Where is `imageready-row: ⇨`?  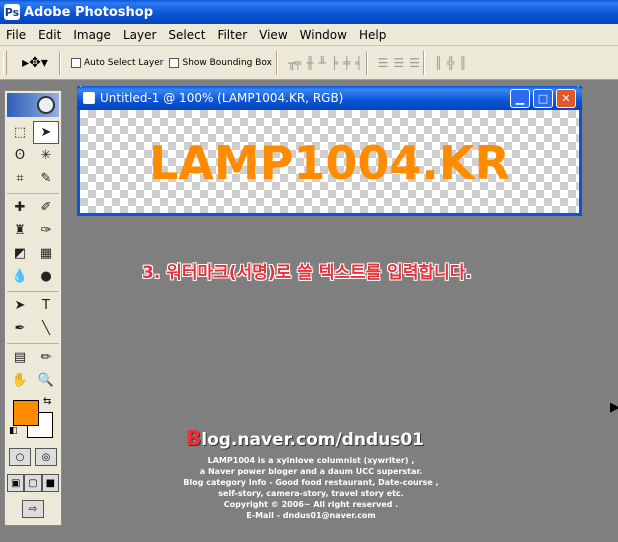
imageready-row: ⇨ is located at coordinates (33, 509).